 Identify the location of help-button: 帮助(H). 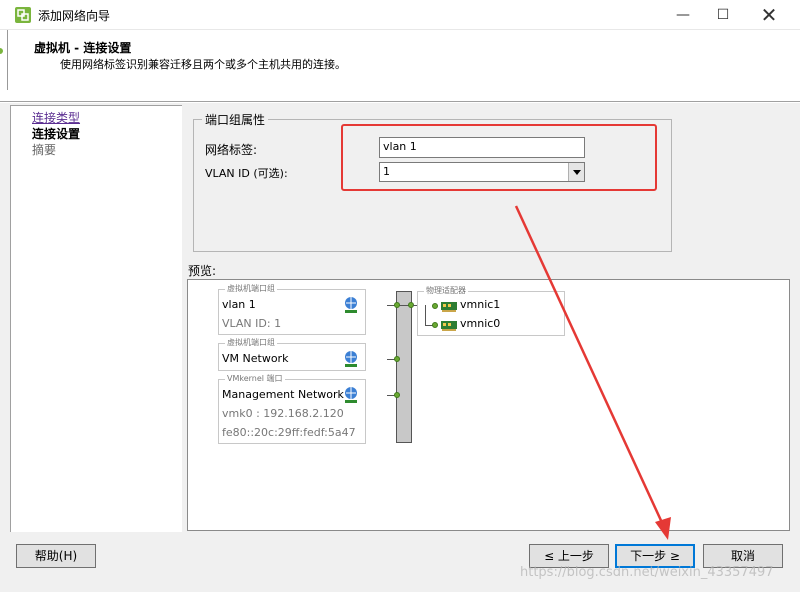
(56, 556).